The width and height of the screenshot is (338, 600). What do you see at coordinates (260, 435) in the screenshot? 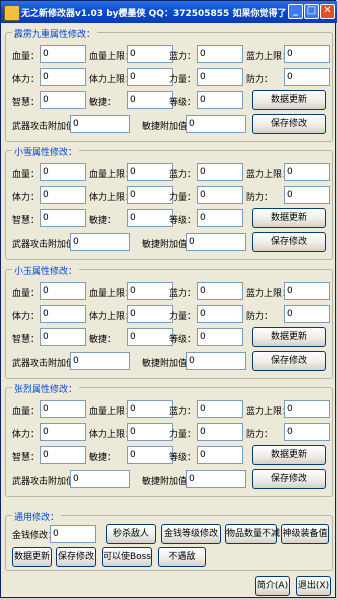
I see `def-label: 防力：` at bounding box center [260, 435].